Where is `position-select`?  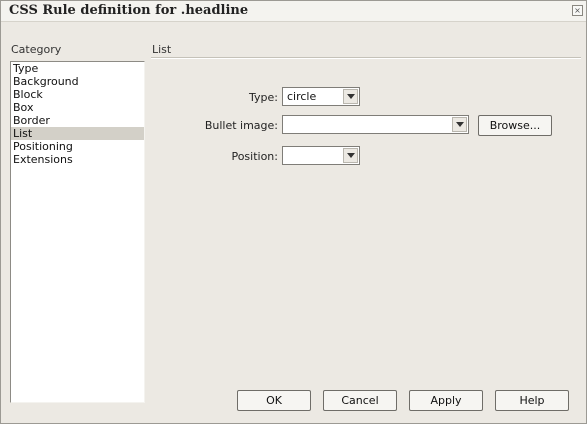
position-select is located at coordinates (321, 155).